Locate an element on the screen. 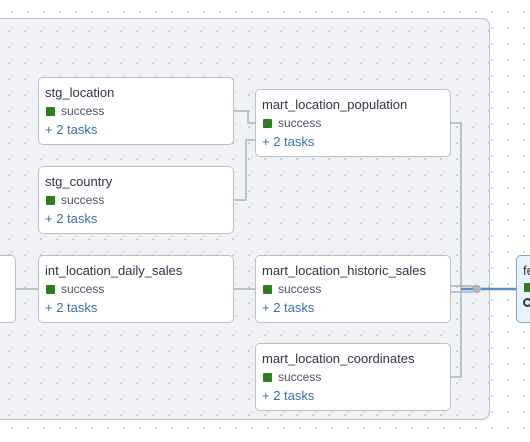 The width and height of the screenshot is (530, 442). status-row is located at coordinates (526, 287).